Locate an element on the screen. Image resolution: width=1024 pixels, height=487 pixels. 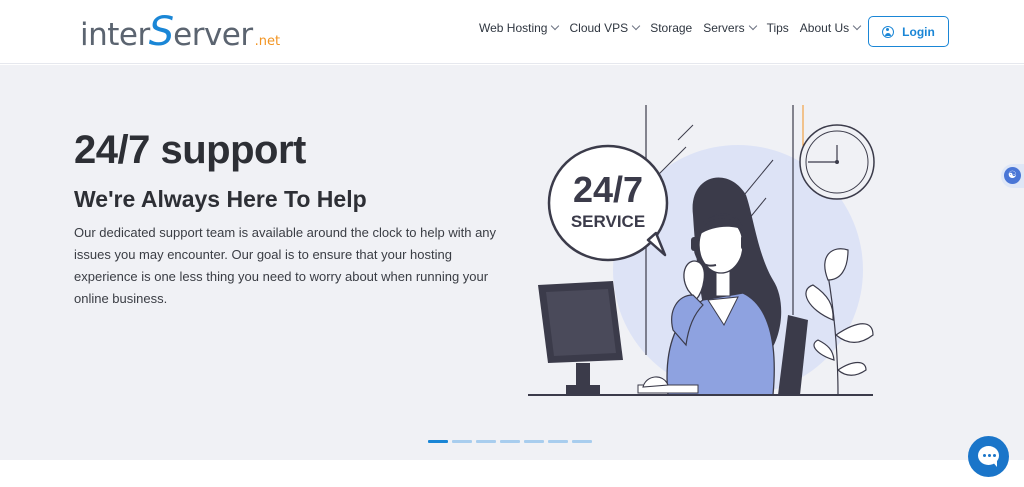
nav-item-servers: Servers is located at coordinates (730, 28).